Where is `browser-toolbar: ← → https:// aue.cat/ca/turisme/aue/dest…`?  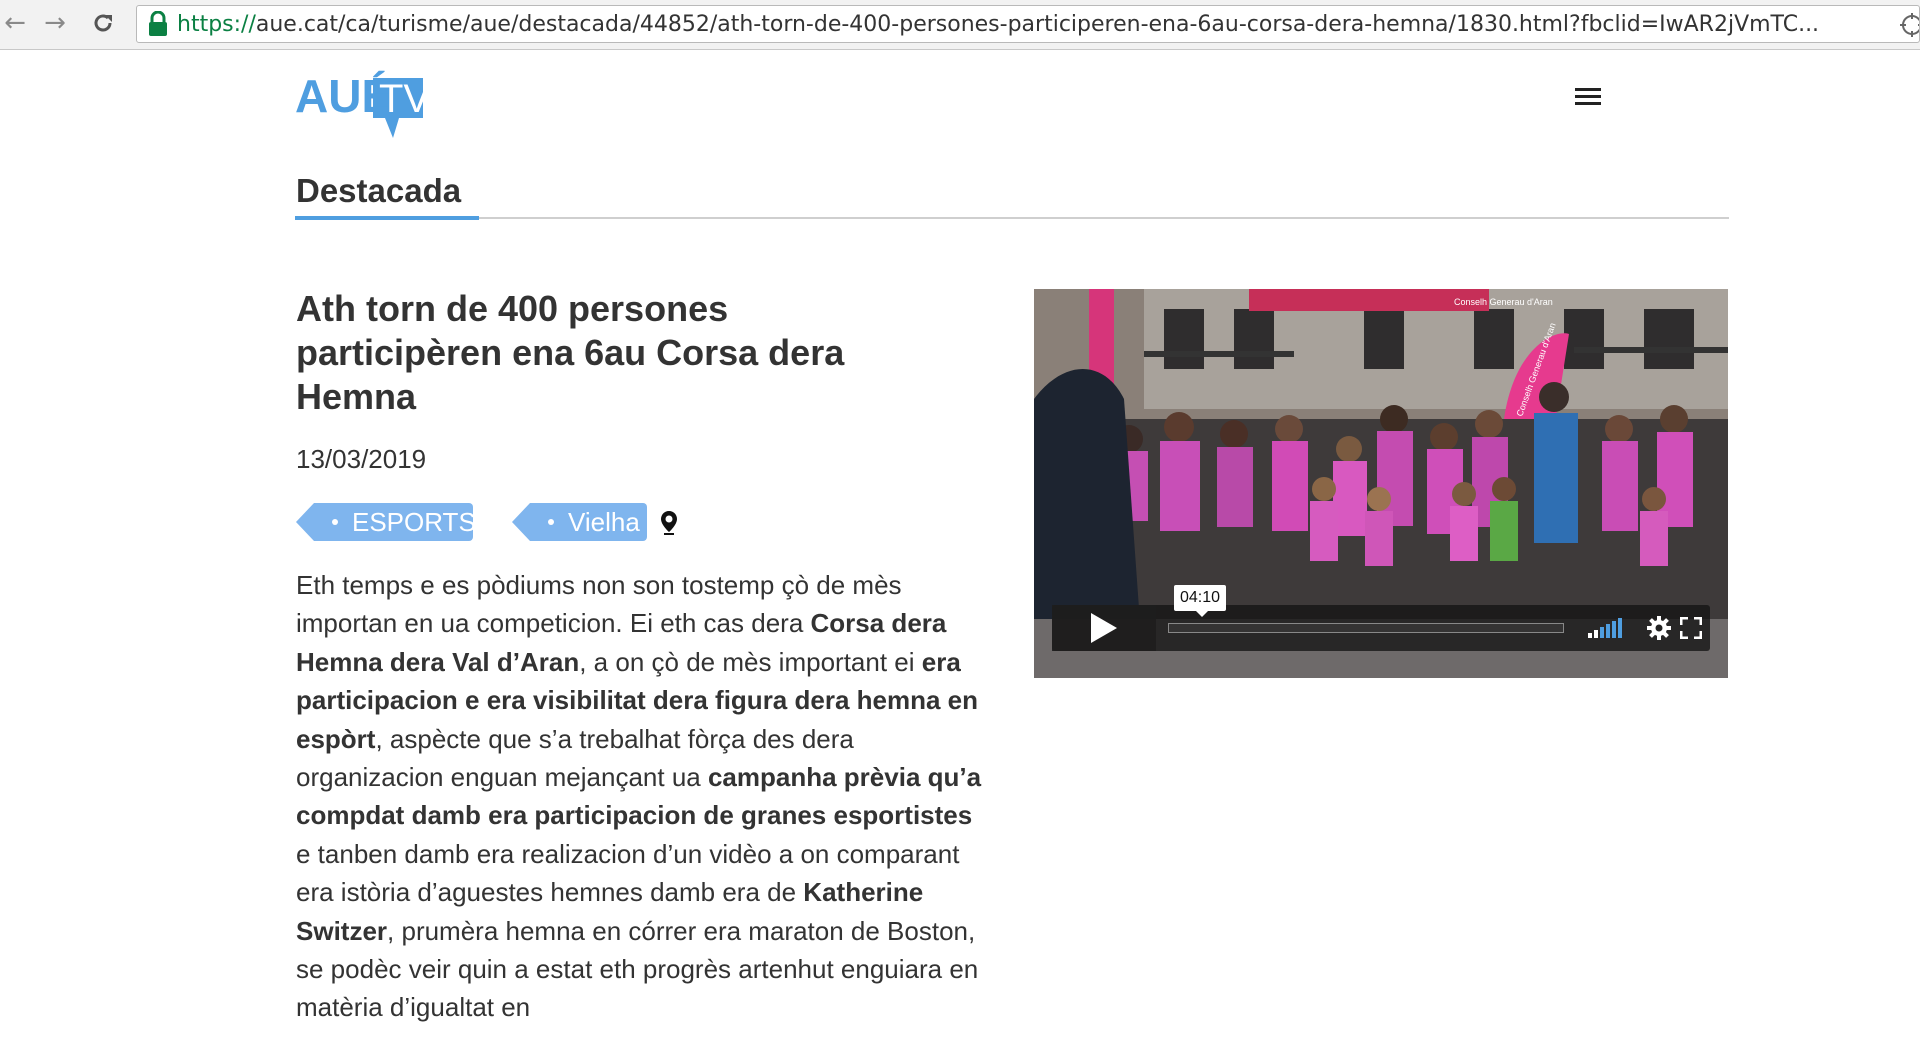
browser-toolbar: ← → https:// aue.cat/ca/turisme/aue/dest… is located at coordinates (960, 25).